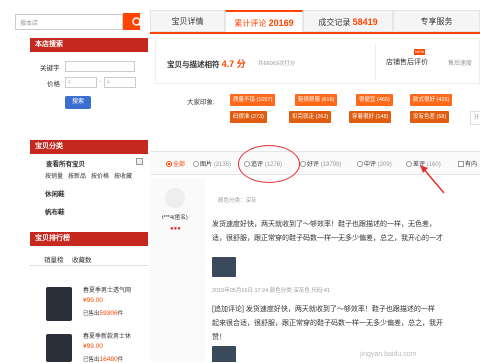 Image resolution: width=480 pixels, height=363 pixels. Describe the element at coordinates (323, 309) in the screenshot. I see `followup-text-line: [追加评论] 发货速度好快，两天就收到了～够效率！鞋子也跟描述的一样` at that location.